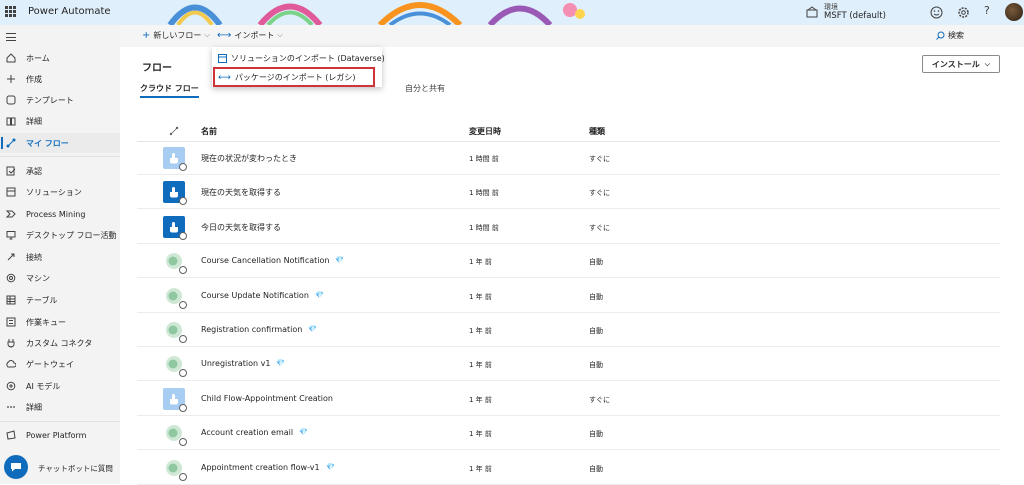 This screenshot has height=485, width=1024. I want to click on table-row: Registration confirmation 💎 1 年 前 自動, so click(568, 330).